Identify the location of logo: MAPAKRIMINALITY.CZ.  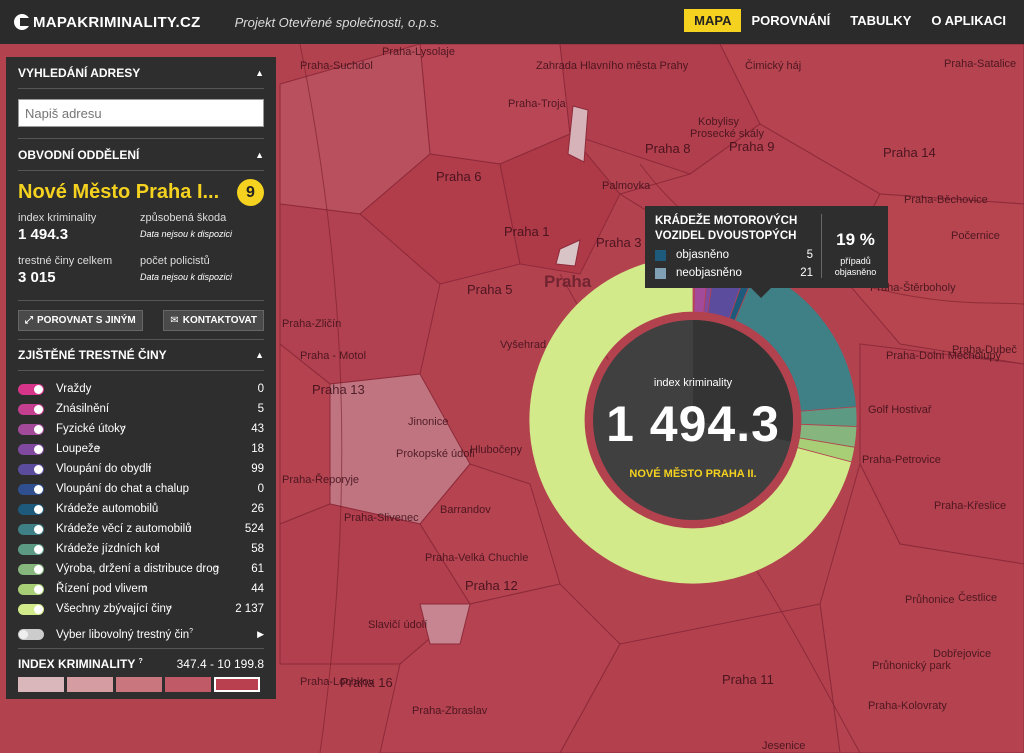
(107, 22).